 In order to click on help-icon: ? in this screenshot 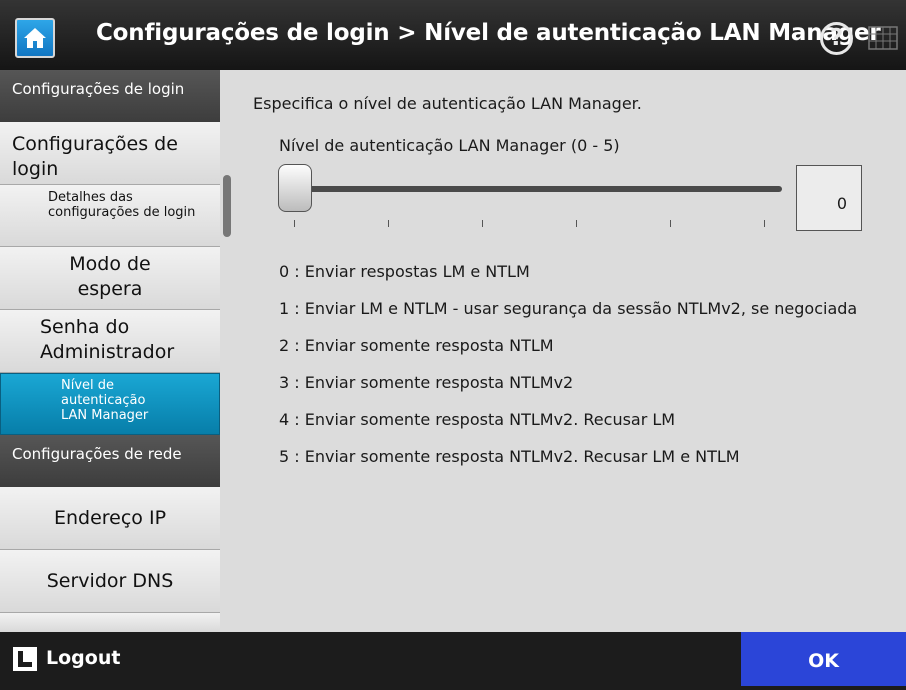, I will do `click(836, 38)`.